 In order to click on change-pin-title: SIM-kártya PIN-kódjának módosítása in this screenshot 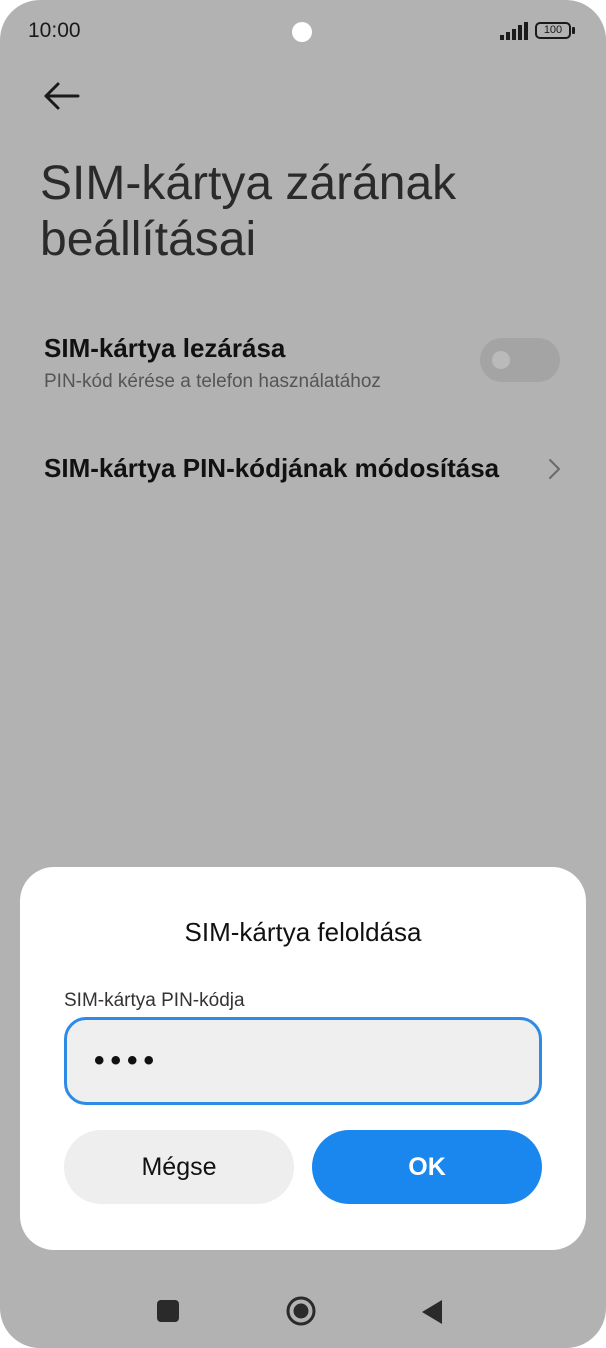, I will do `click(272, 468)`.